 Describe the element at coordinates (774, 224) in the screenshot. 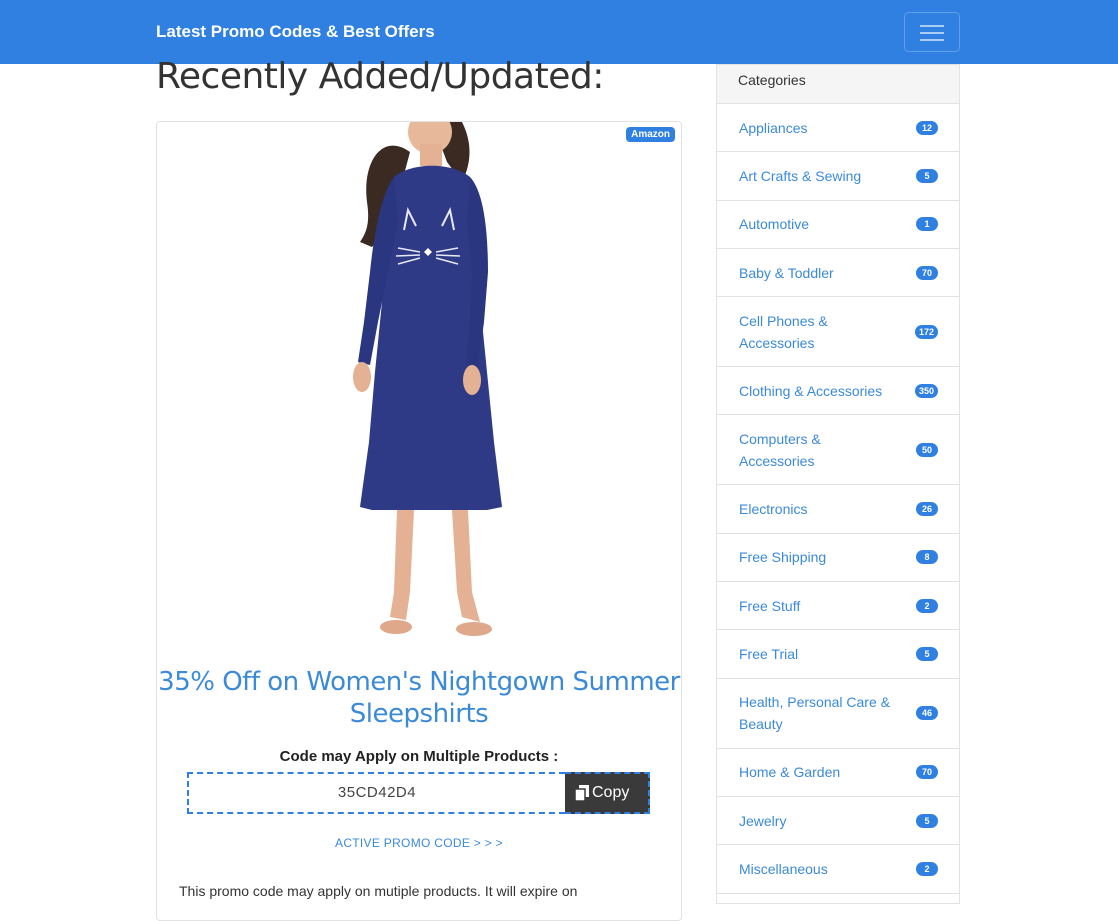

I see `category-label: Automotive` at that location.